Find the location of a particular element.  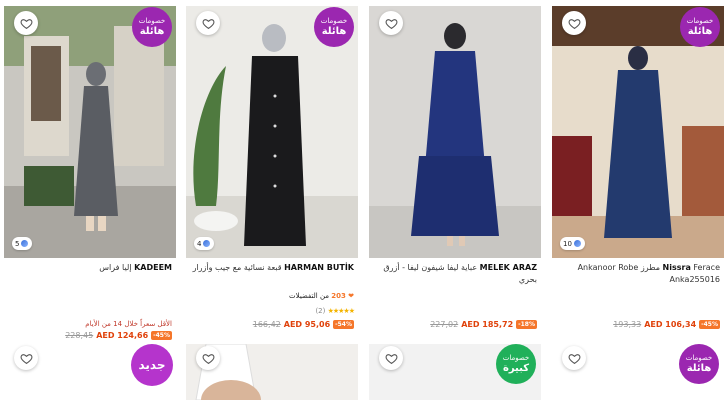

product-image is located at coordinates (455, 132).